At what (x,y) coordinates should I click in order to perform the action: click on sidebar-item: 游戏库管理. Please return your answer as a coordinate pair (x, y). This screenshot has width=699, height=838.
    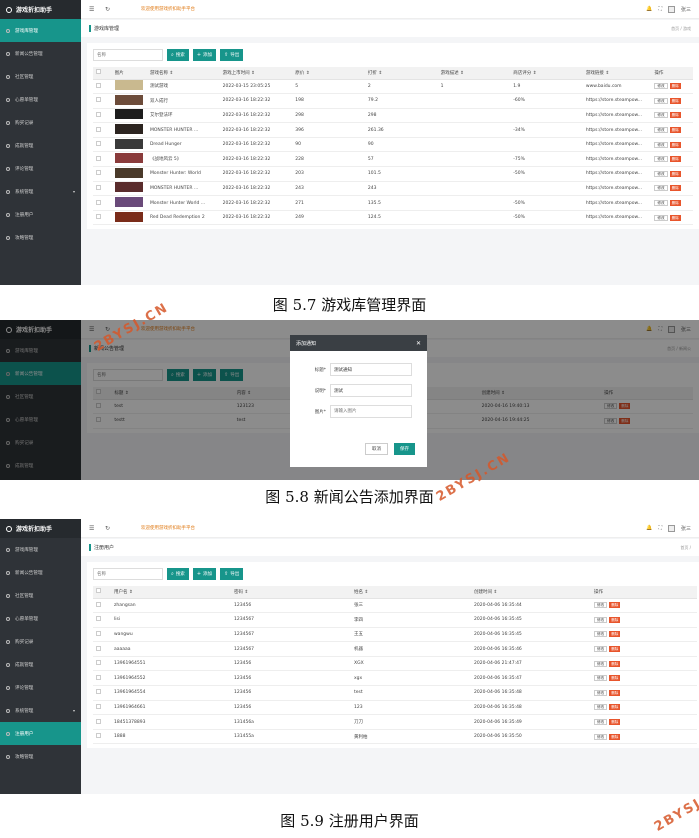
    Looking at the image, I should click on (40, 30).